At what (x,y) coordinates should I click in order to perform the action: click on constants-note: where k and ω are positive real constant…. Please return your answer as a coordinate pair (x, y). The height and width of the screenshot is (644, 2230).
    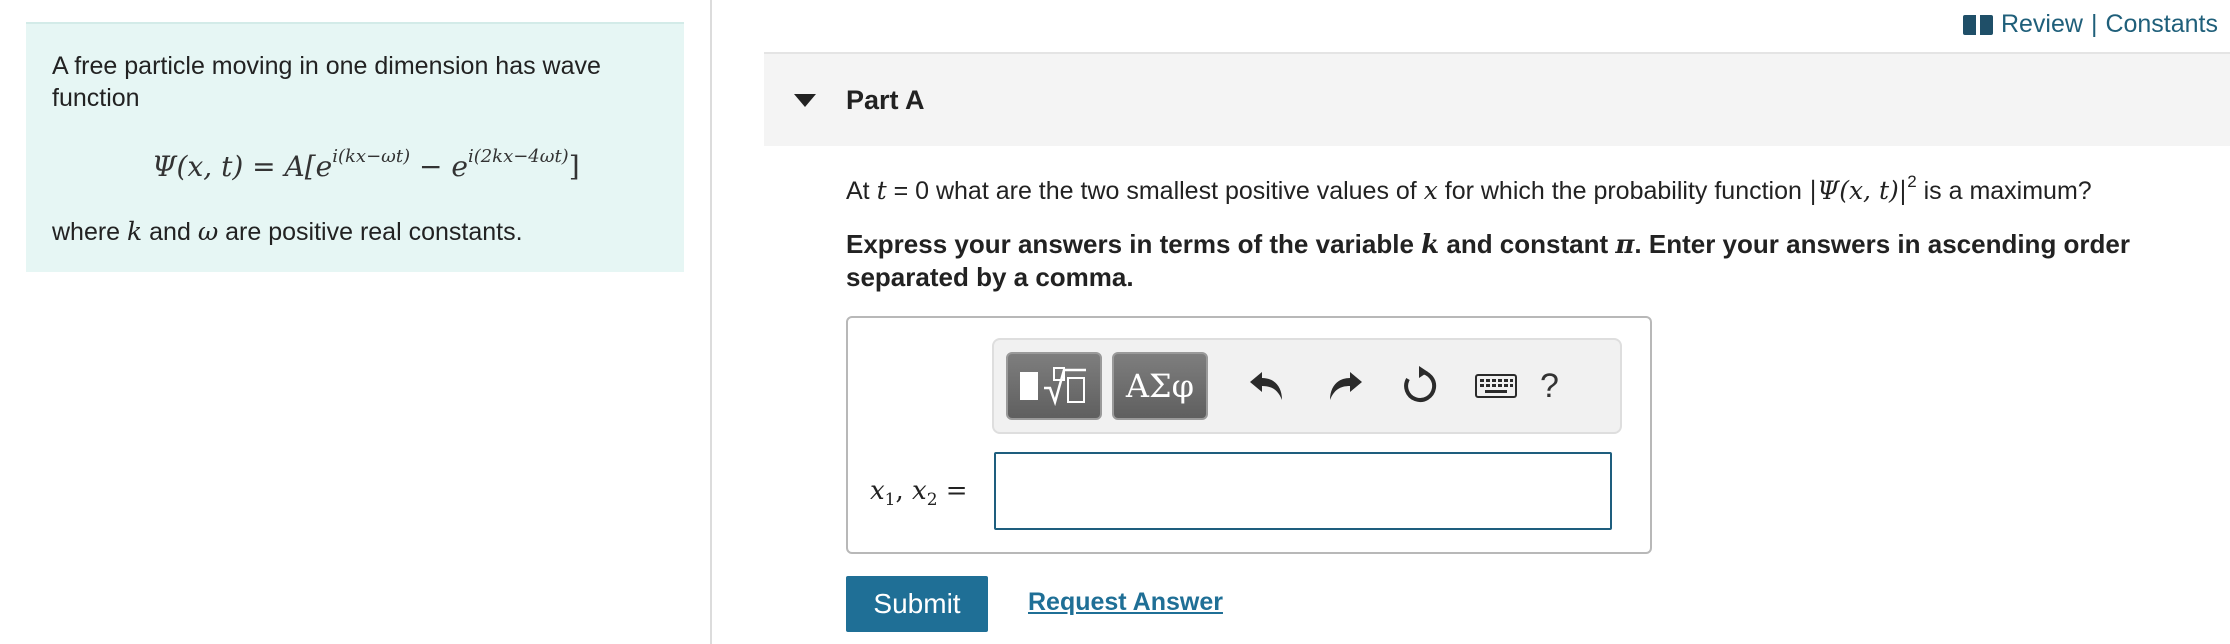
    Looking at the image, I should click on (355, 232).